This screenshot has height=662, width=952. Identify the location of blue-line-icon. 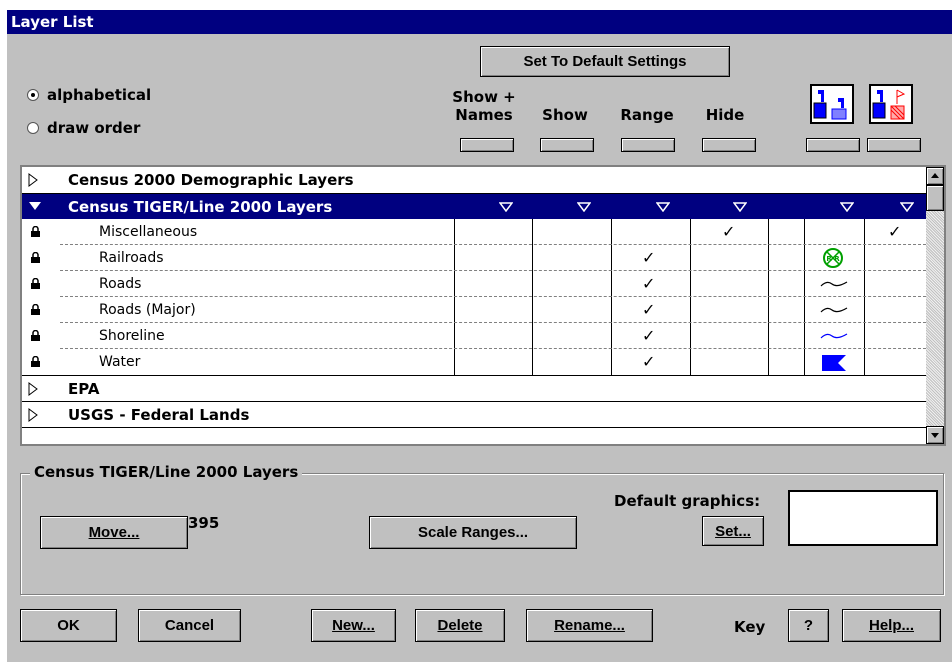
(834, 336).